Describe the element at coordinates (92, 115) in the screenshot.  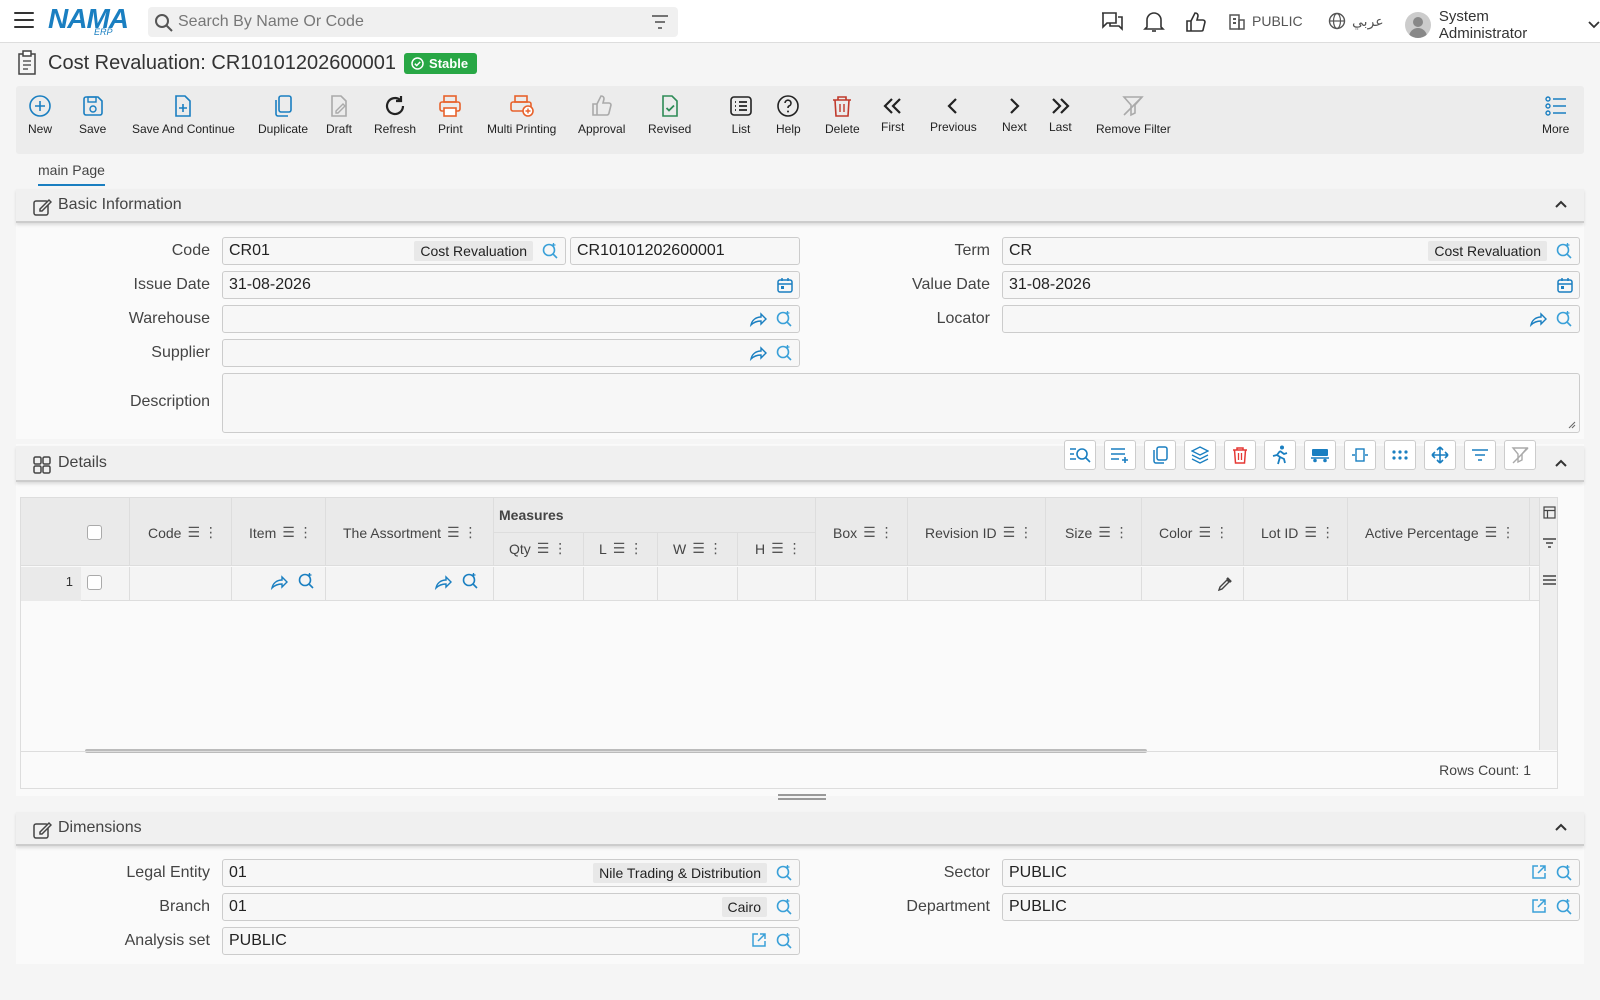
I see `save-button: Save` at that location.